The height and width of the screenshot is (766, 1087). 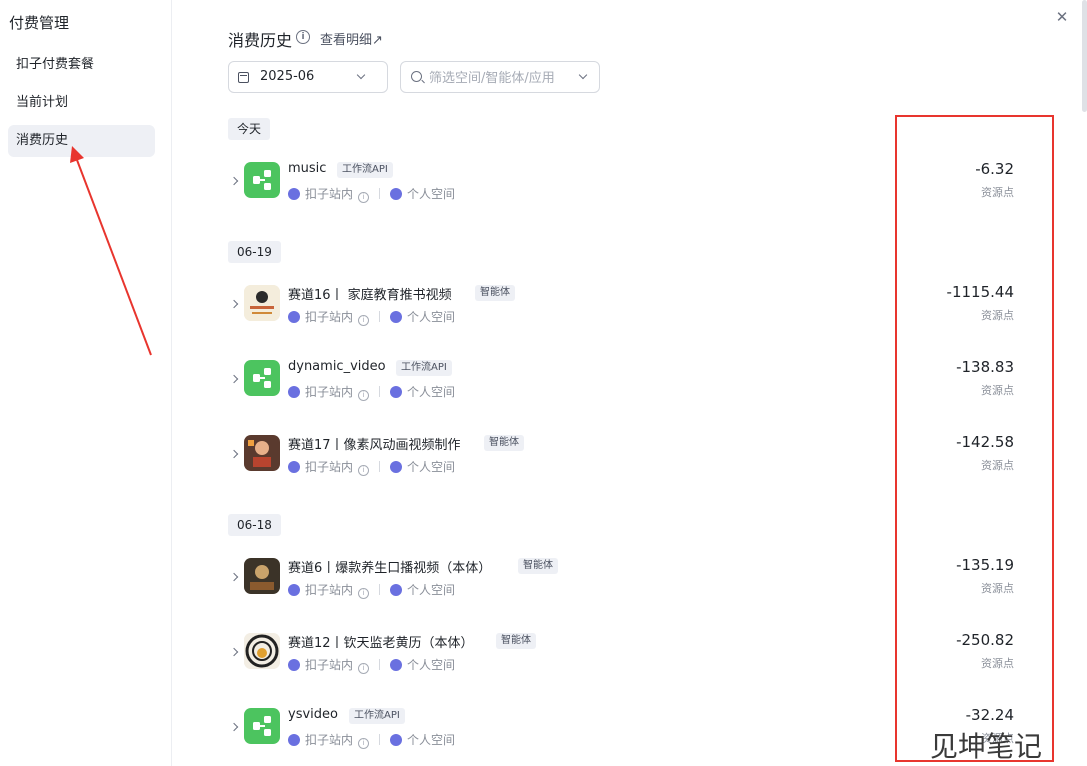 I want to click on highlight-box, so click(x=974, y=438).